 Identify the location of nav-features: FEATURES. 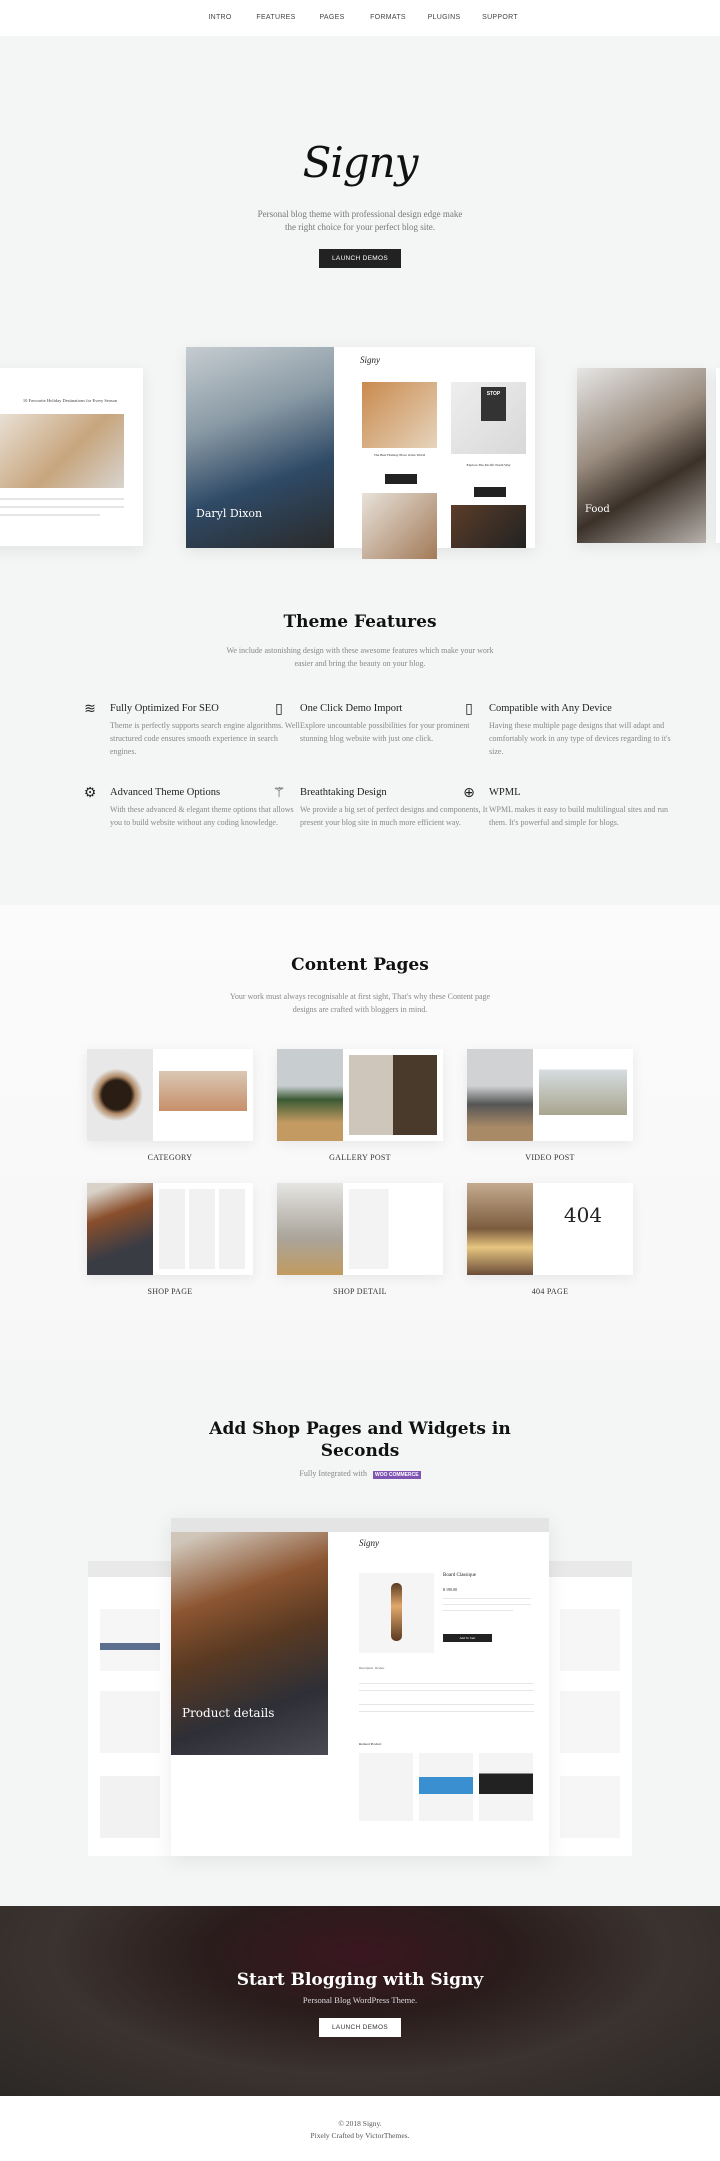
(276, 18).